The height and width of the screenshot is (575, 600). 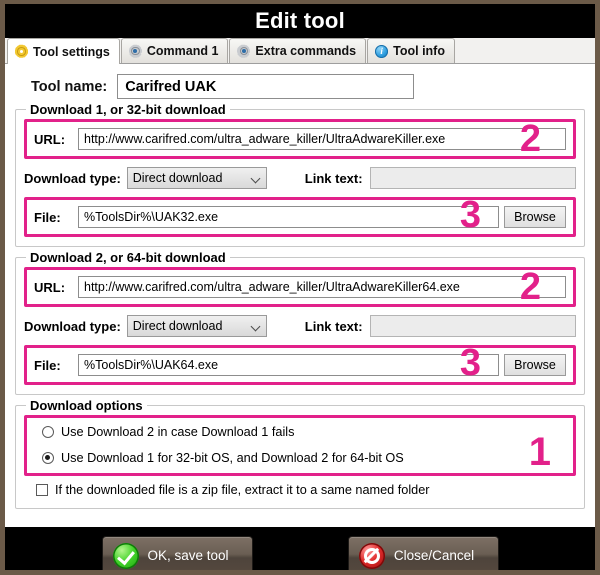 I want to click on download-1-browse-button: Browse, so click(x=535, y=217).